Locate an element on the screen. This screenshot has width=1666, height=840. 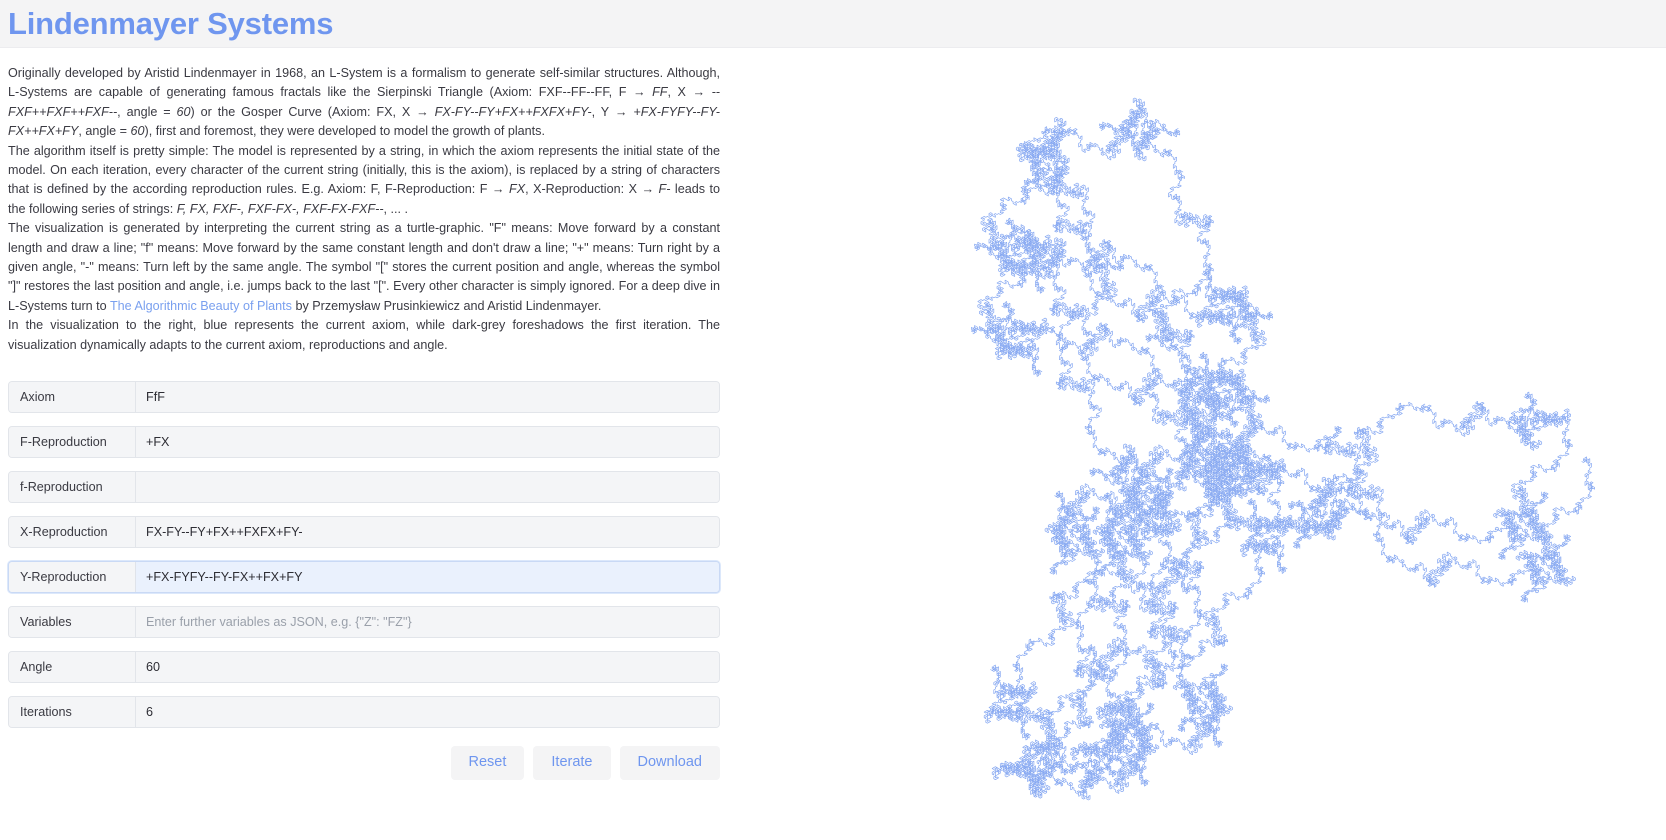
reset-button: Reset is located at coordinates (487, 763).